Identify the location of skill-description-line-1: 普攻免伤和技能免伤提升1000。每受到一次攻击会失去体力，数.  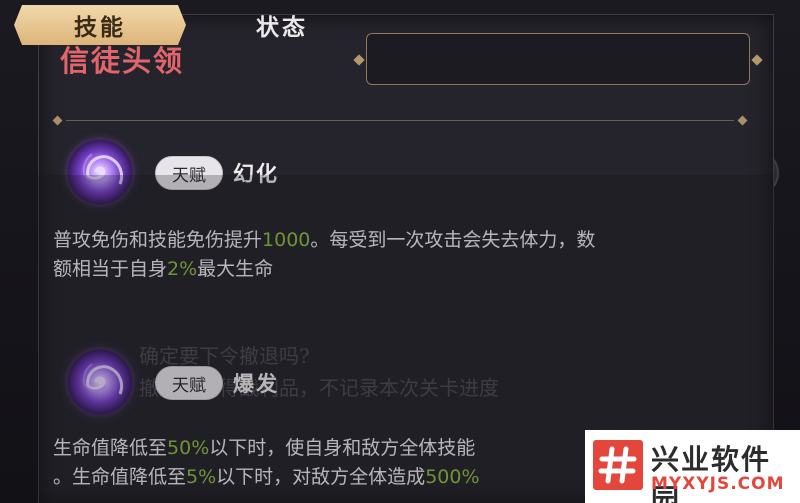
(324, 240).